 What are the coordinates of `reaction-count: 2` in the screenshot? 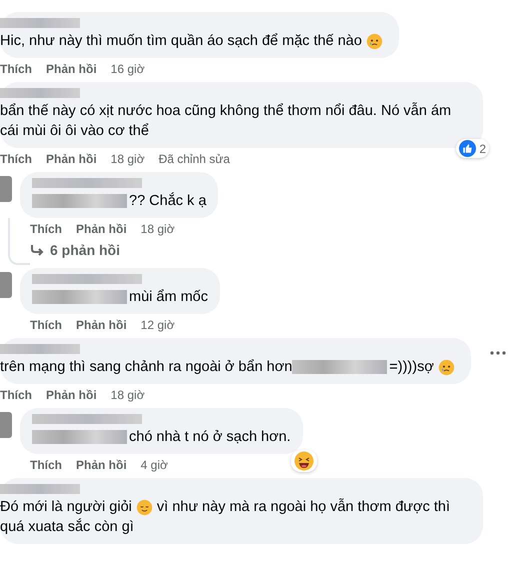 It's located at (472, 148).